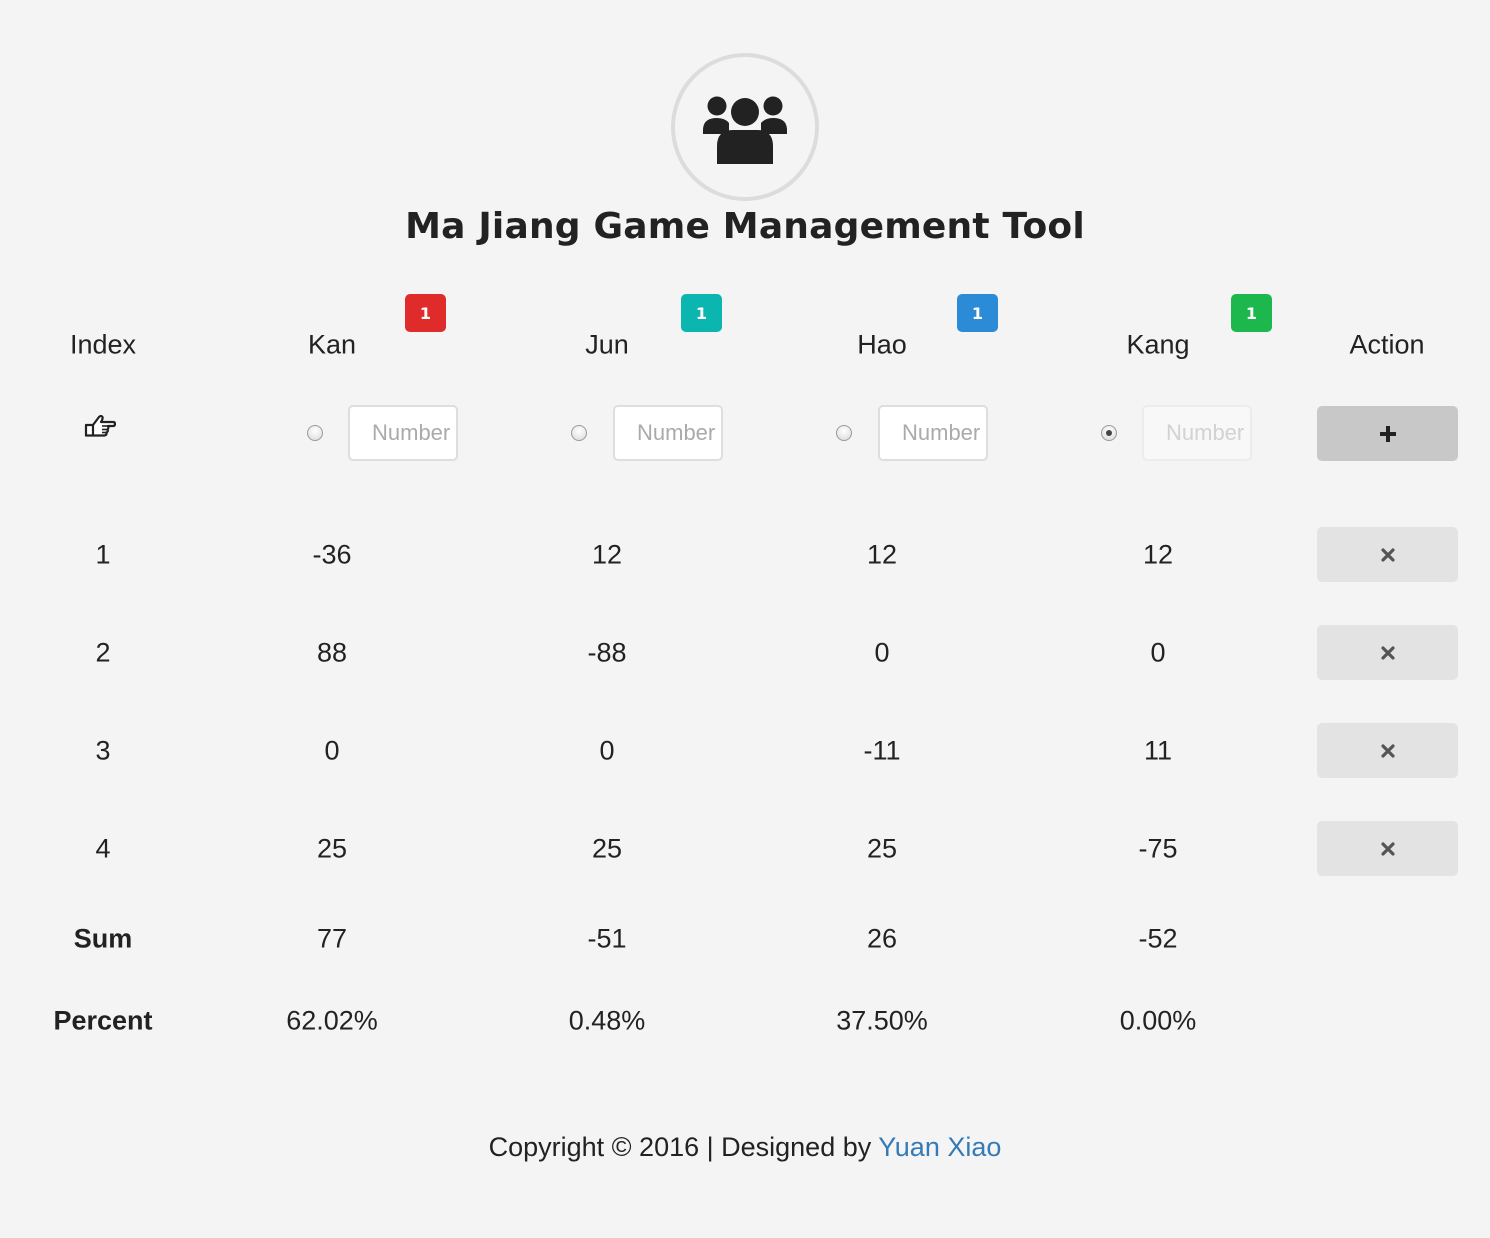 The width and height of the screenshot is (1490, 1238). What do you see at coordinates (844, 433) in the screenshot?
I see `player-radio-hao` at bounding box center [844, 433].